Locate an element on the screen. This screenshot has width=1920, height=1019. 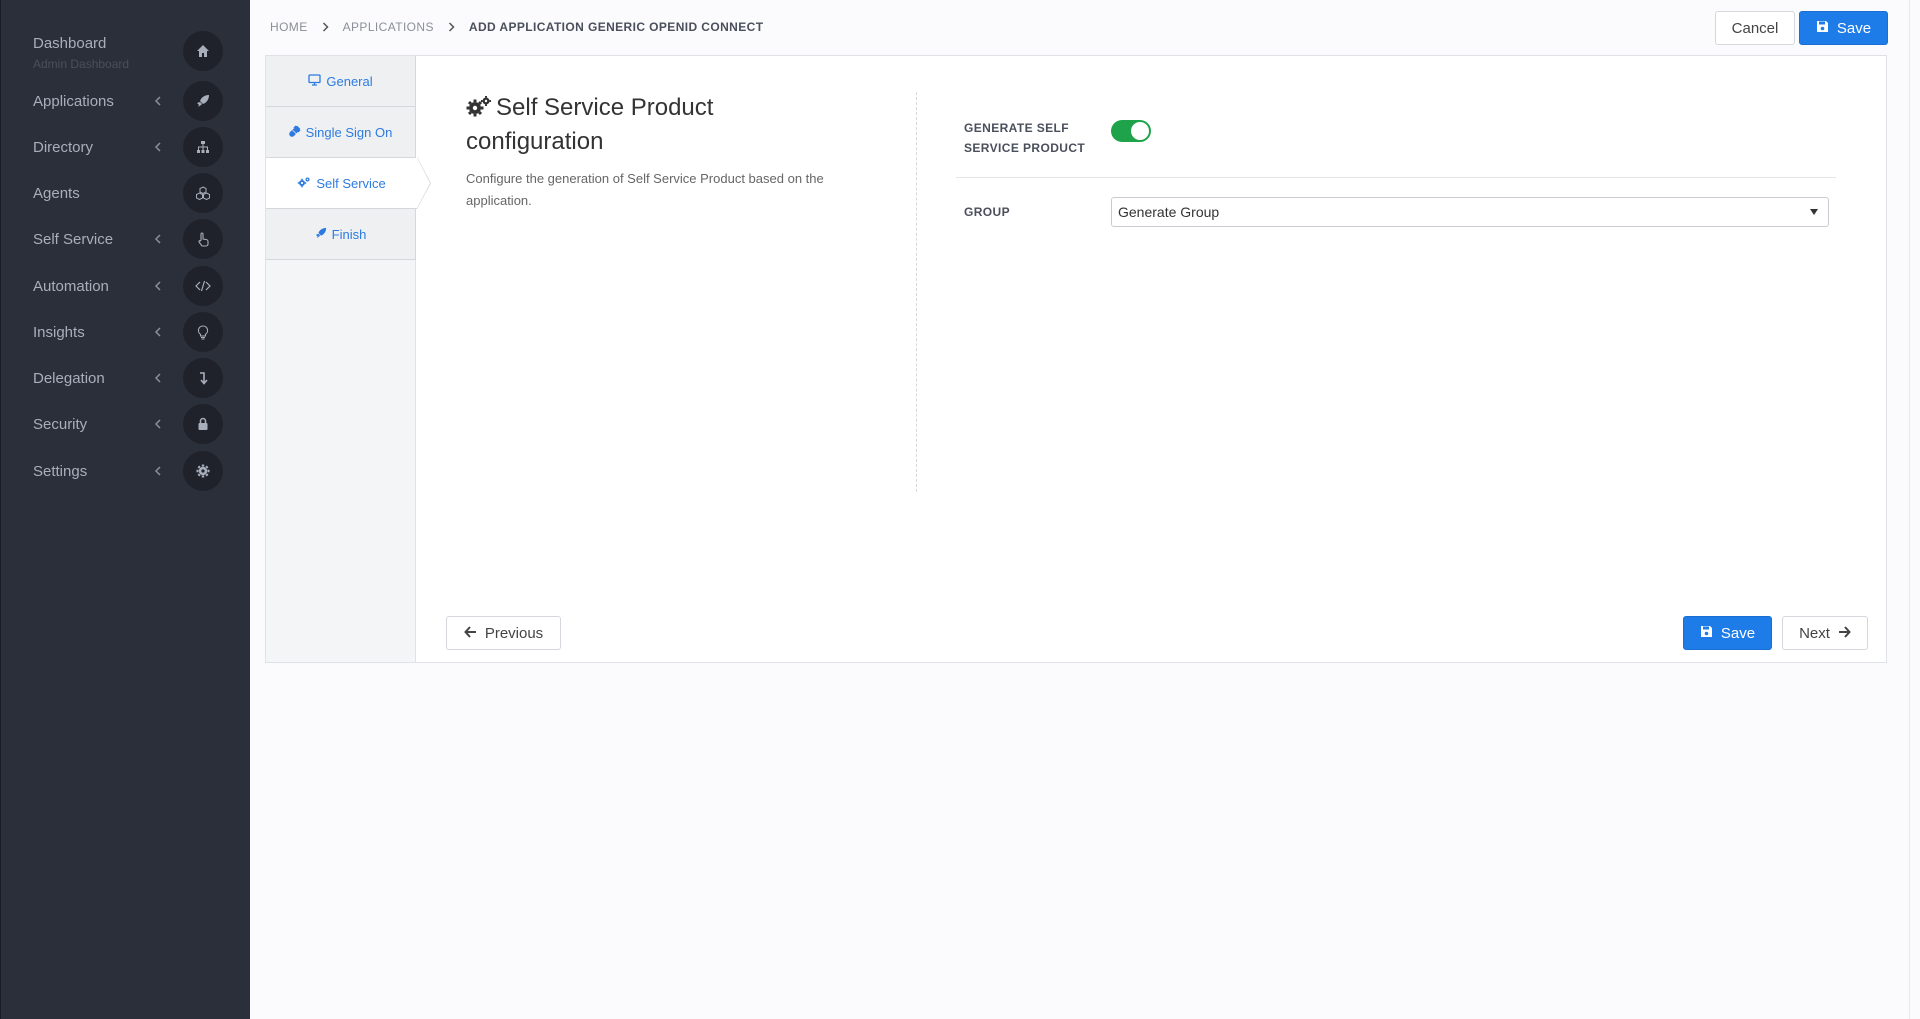
save-button-bottom: Save is located at coordinates (1727, 633).